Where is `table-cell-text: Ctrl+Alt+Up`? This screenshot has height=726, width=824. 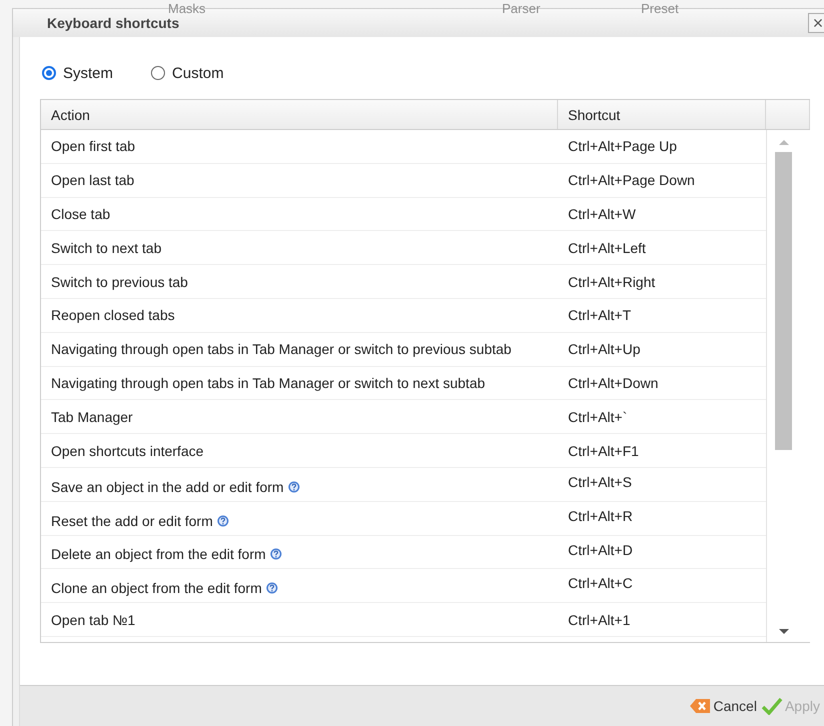
table-cell-text: Ctrl+Alt+Up is located at coordinates (604, 350).